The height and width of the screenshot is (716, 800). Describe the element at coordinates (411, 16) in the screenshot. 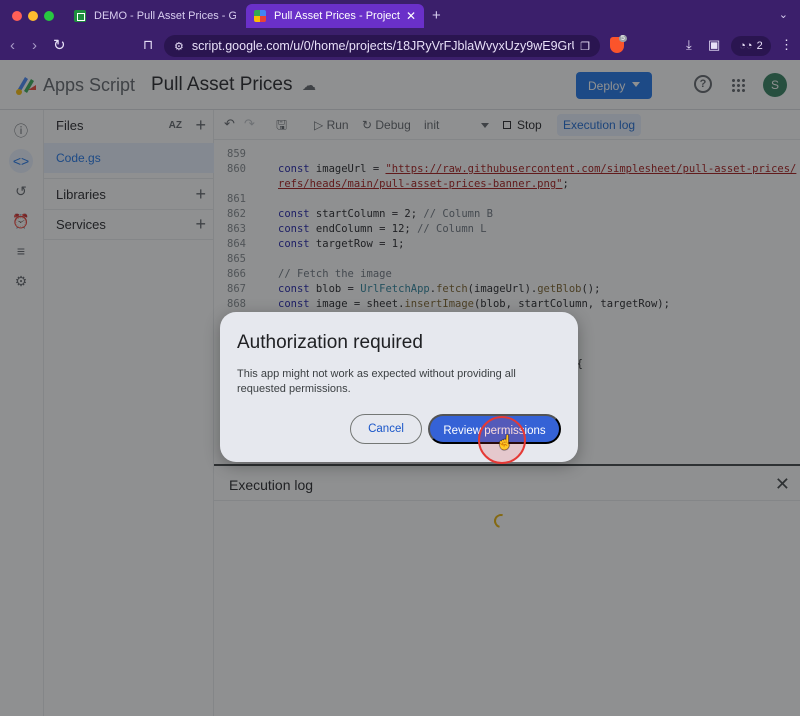

I see `tab-close-icon: ✕` at that location.